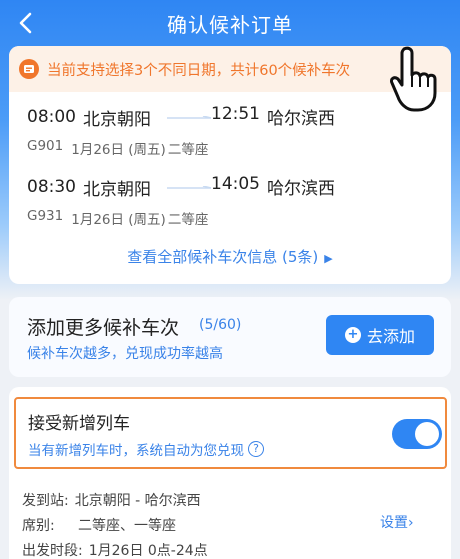  What do you see at coordinates (137, 501) in the screenshot?
I see `route-value: 北京朝阳 - 哈尔滨西` at bounding box center [137, 501].